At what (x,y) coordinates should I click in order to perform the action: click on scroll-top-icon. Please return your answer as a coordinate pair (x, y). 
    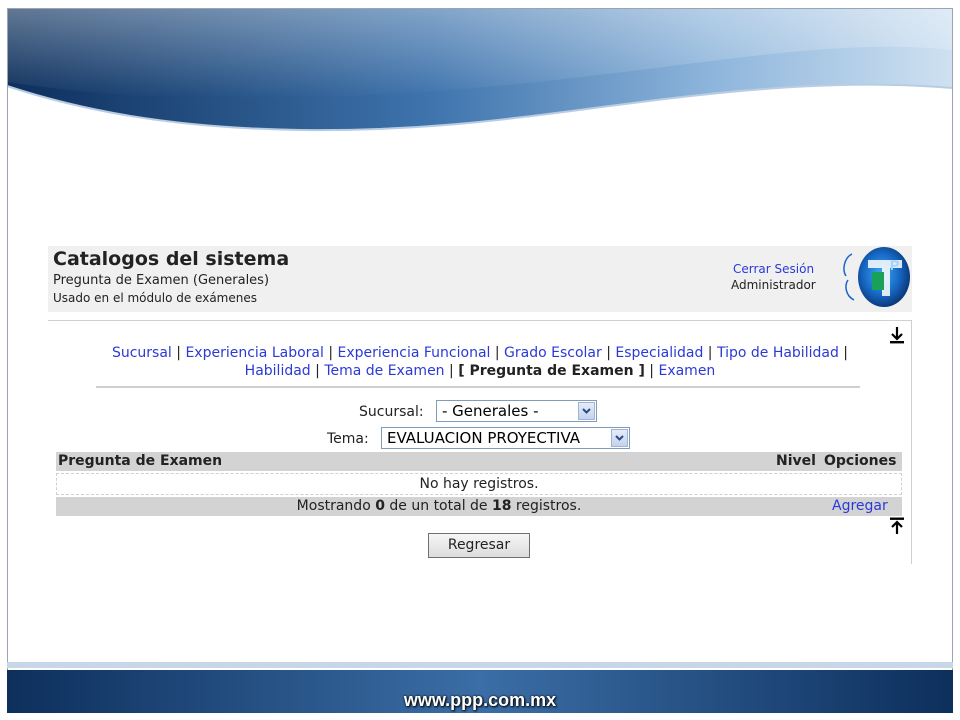
    Looking at the image, I should click on (897, 526).